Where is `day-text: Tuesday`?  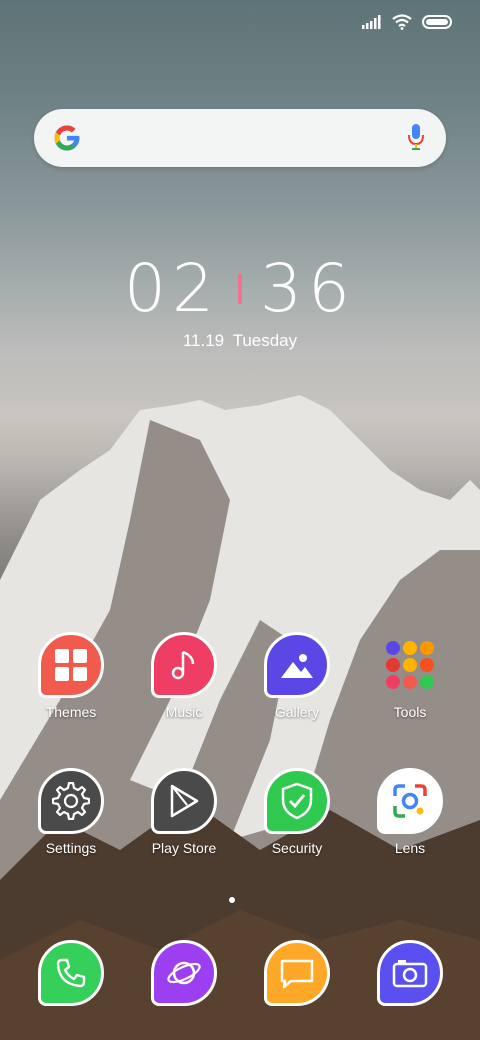
day-text: Tuesday is located at coordinates (265, 340).